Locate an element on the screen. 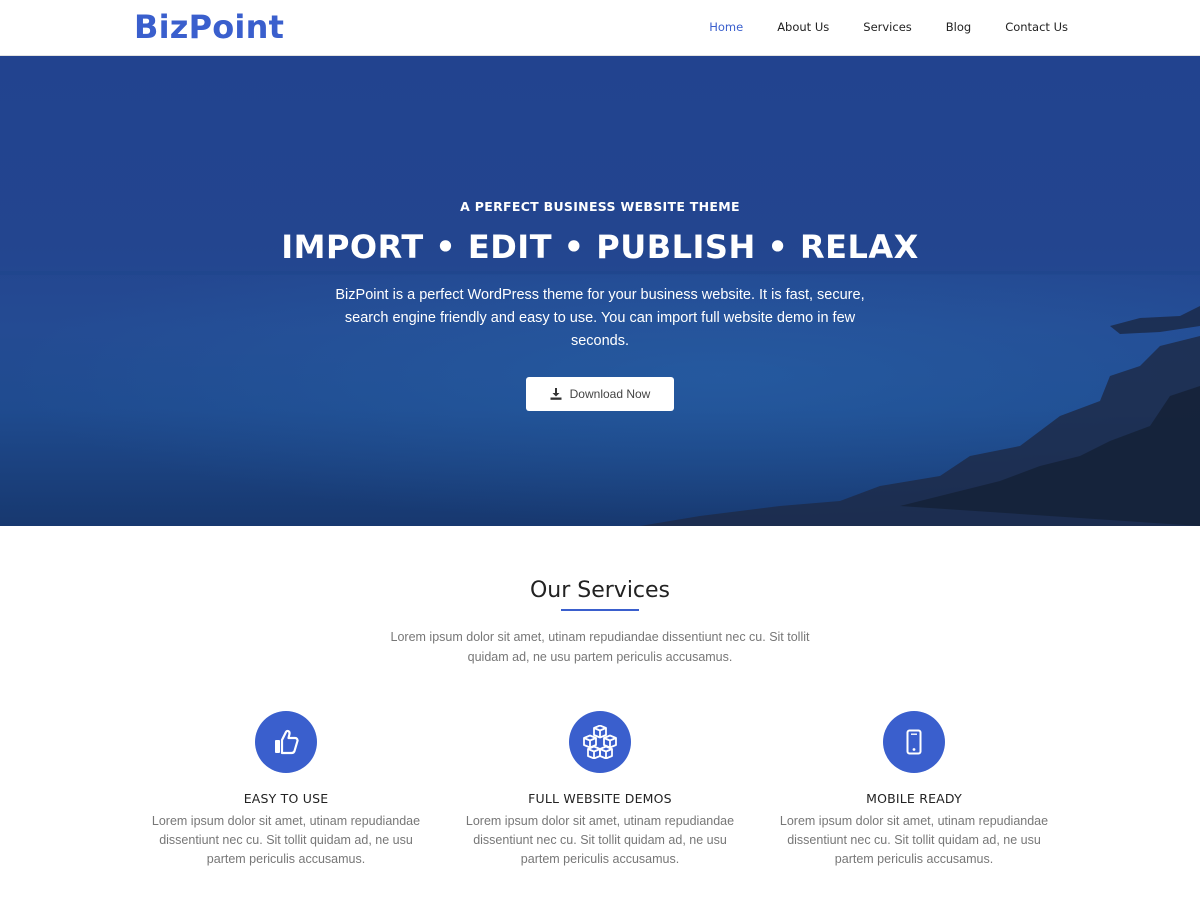  service-title: MOBILE READY is located at coordinates (914, 798).